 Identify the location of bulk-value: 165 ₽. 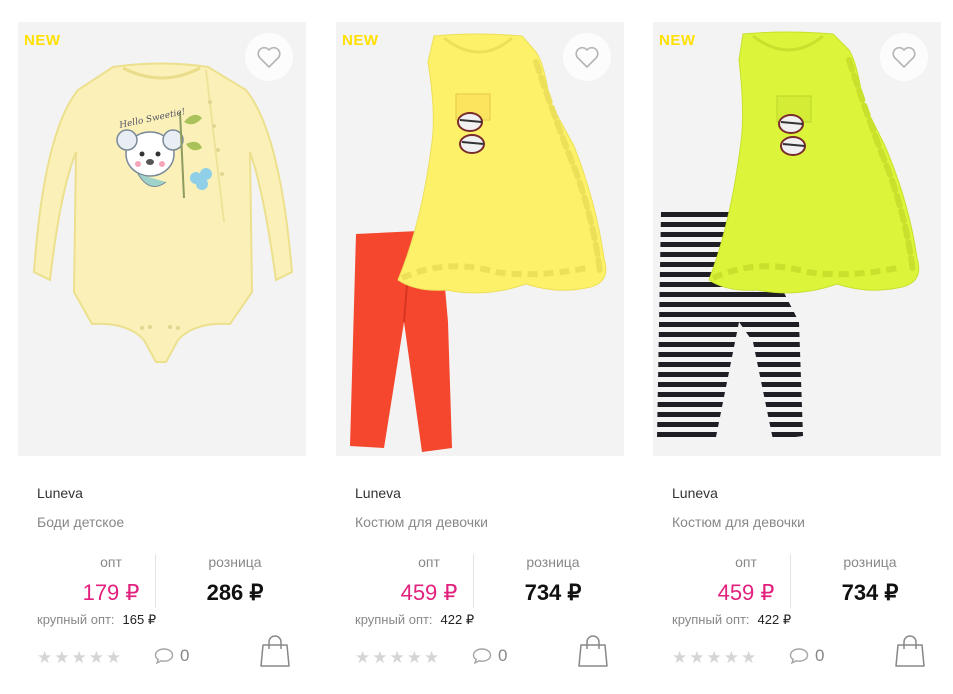
(139, 619).